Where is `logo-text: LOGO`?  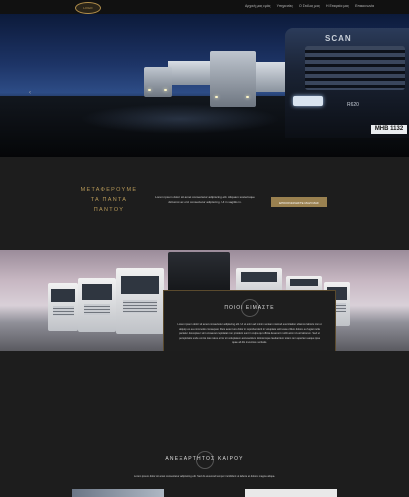
logo-text: LOGO is located at coordinates (88, 8).